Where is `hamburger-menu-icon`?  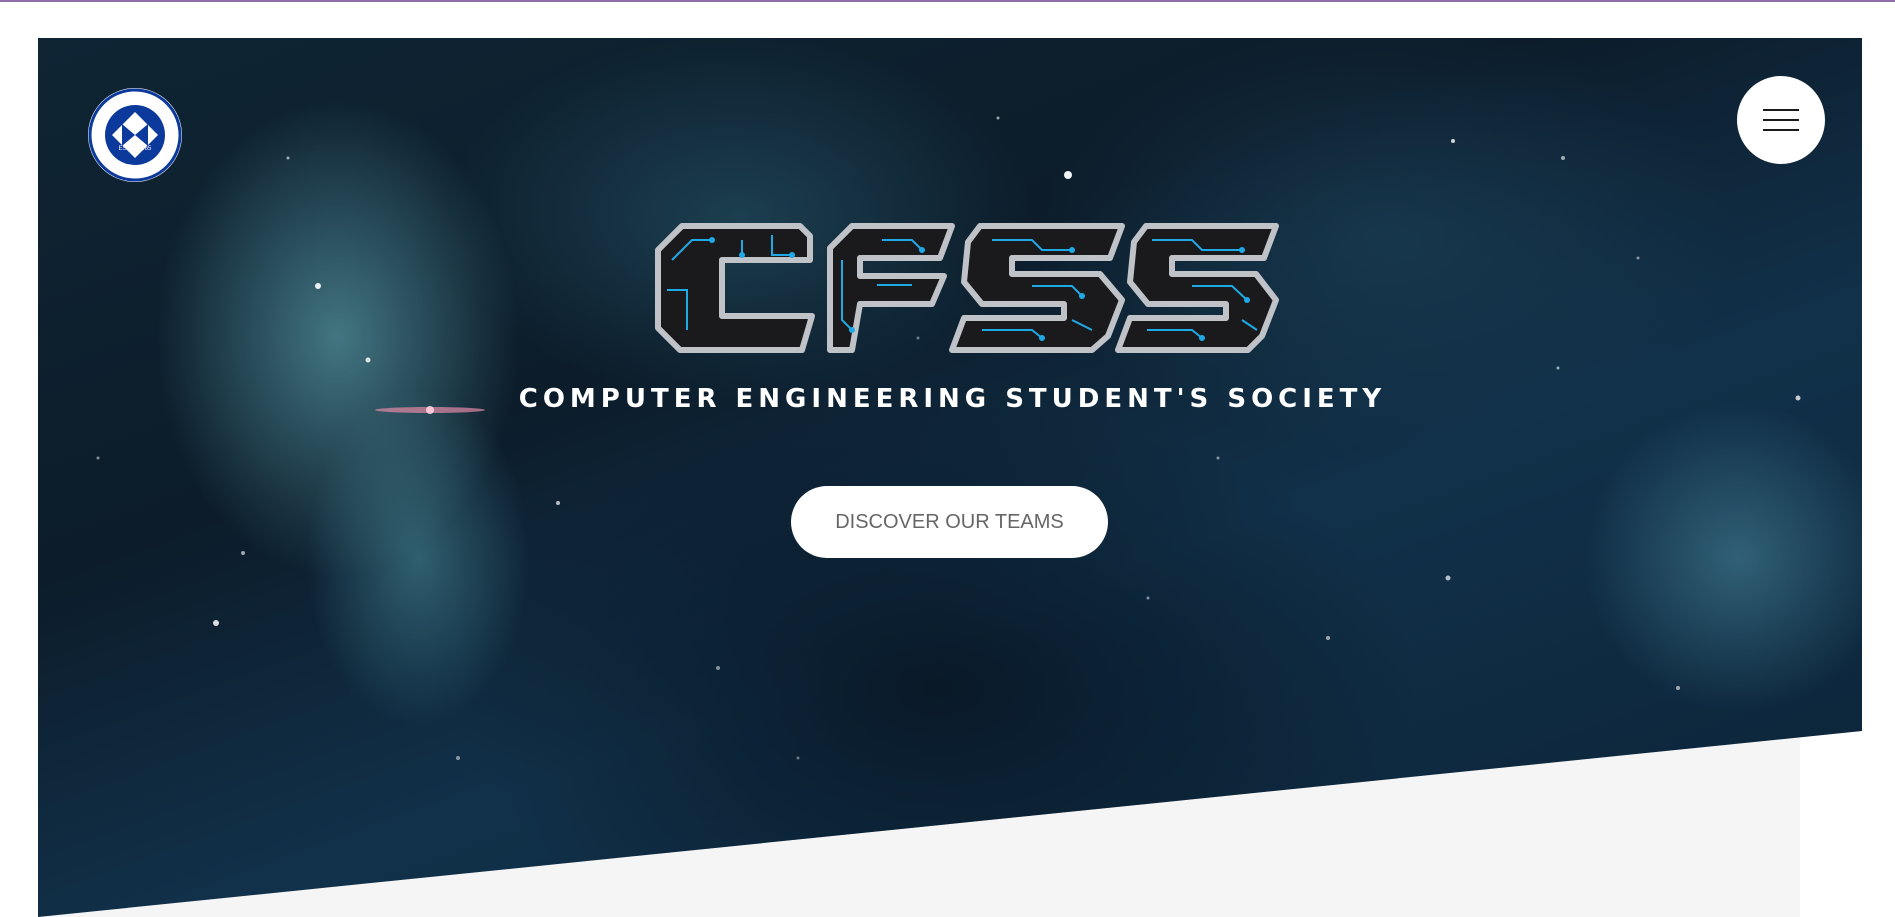
hamburger-menu-icon is located at coordinates (1781, 110).